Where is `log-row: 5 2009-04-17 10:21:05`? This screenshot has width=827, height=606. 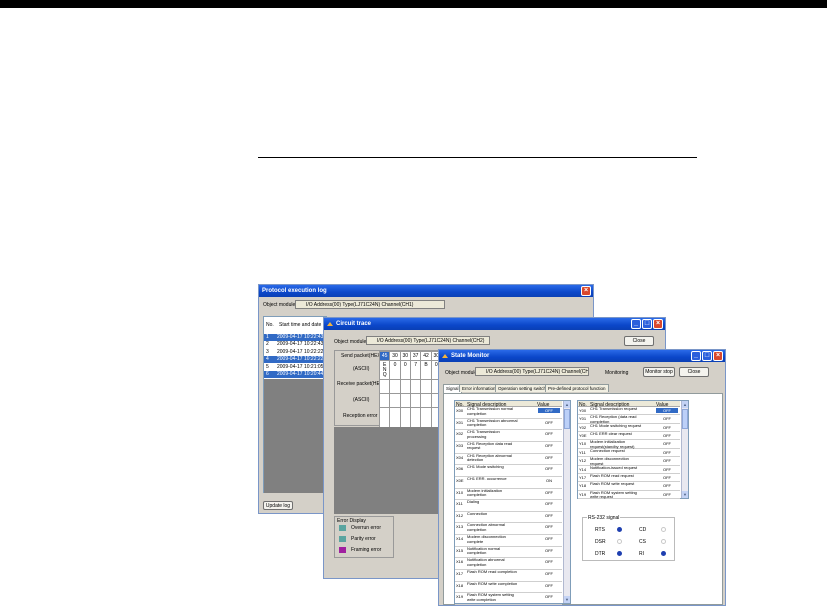
log-row: 5 2009-04-17 10:21:05 is located at coordinates (295, 367).